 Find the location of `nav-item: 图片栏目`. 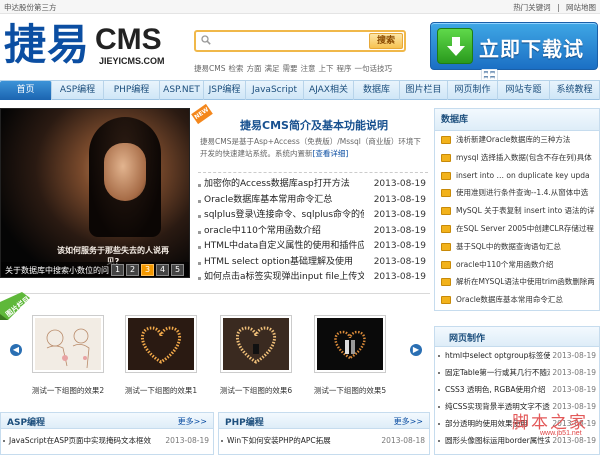

nav-item: 图片栏目 is located at coordinates (424, 90).